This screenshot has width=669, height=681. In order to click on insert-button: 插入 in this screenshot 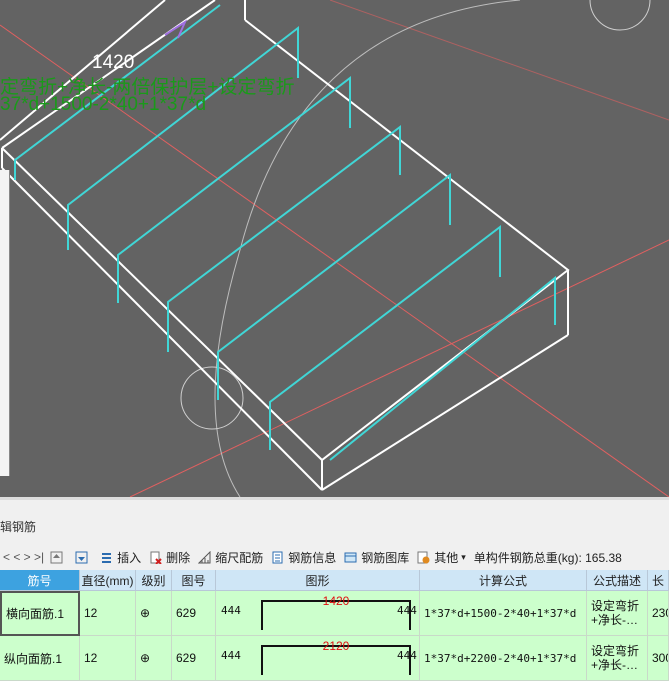, I will do `click(120, 557)`.